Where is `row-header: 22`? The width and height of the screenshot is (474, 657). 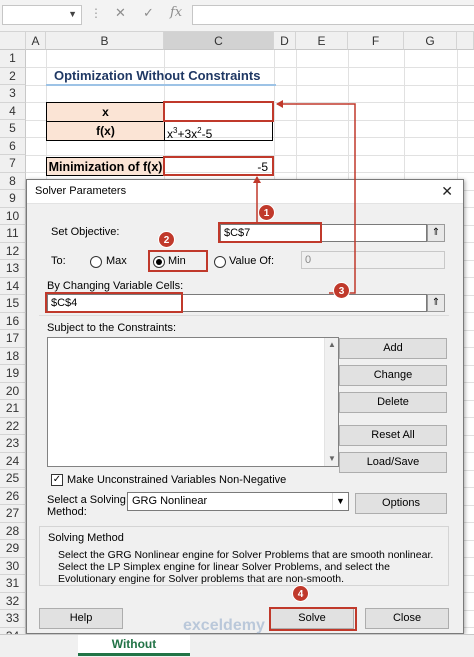 row-header: 22 is located at coordinates (13, 426).